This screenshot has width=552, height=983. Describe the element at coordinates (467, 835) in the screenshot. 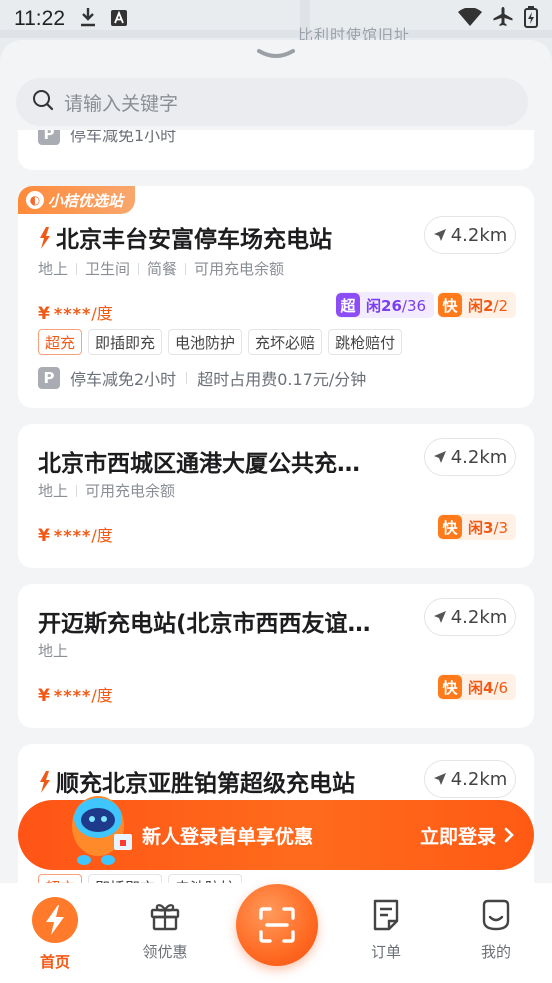

I see `login-now-button: 立即登录` at that location.